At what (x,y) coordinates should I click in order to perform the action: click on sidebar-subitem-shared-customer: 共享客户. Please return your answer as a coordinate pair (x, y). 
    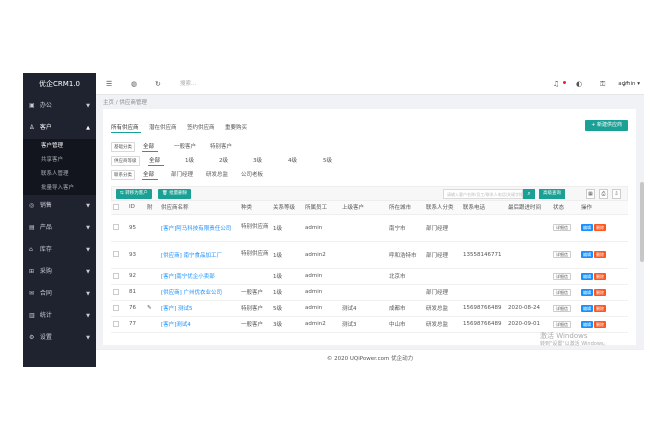
    Looking at the image, I should click on (59, 160).